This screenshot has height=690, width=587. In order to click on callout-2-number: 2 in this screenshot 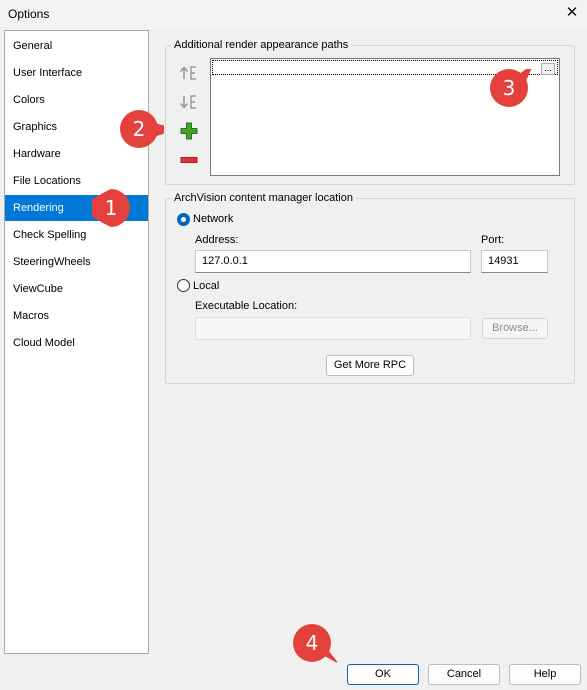, I will do `click(139, 129)`.